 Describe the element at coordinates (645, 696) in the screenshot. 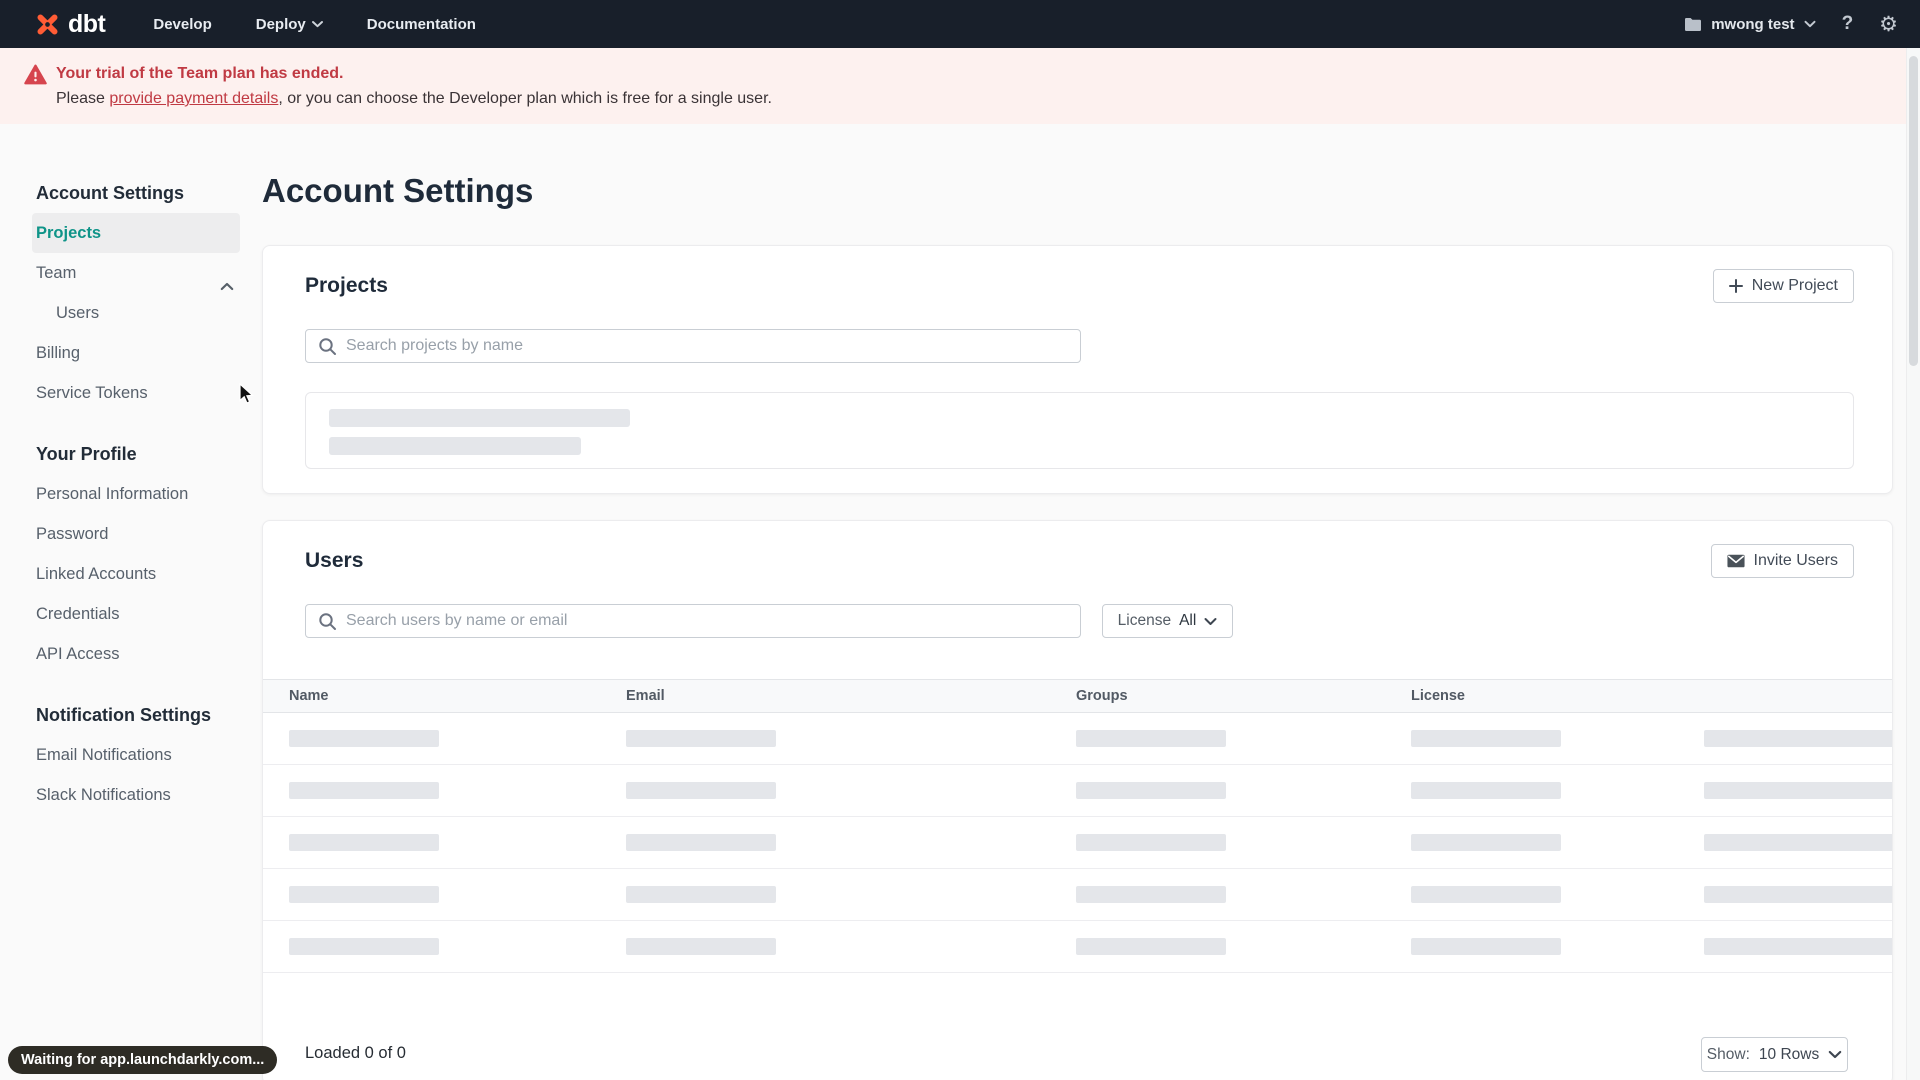

I see `column-header-email: Email` at that location.